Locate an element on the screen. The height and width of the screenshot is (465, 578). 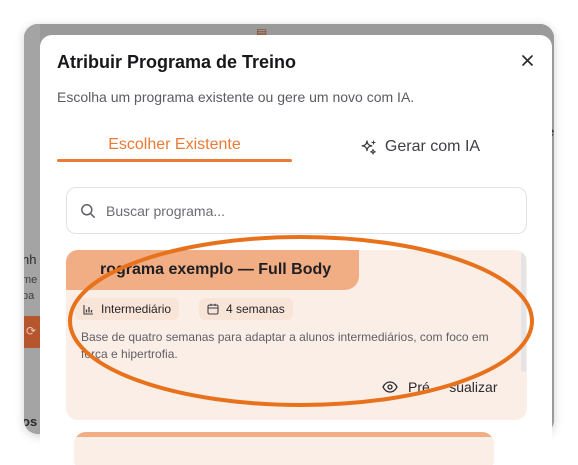
level-label: Intermediário is located at coordinates (136, 309).